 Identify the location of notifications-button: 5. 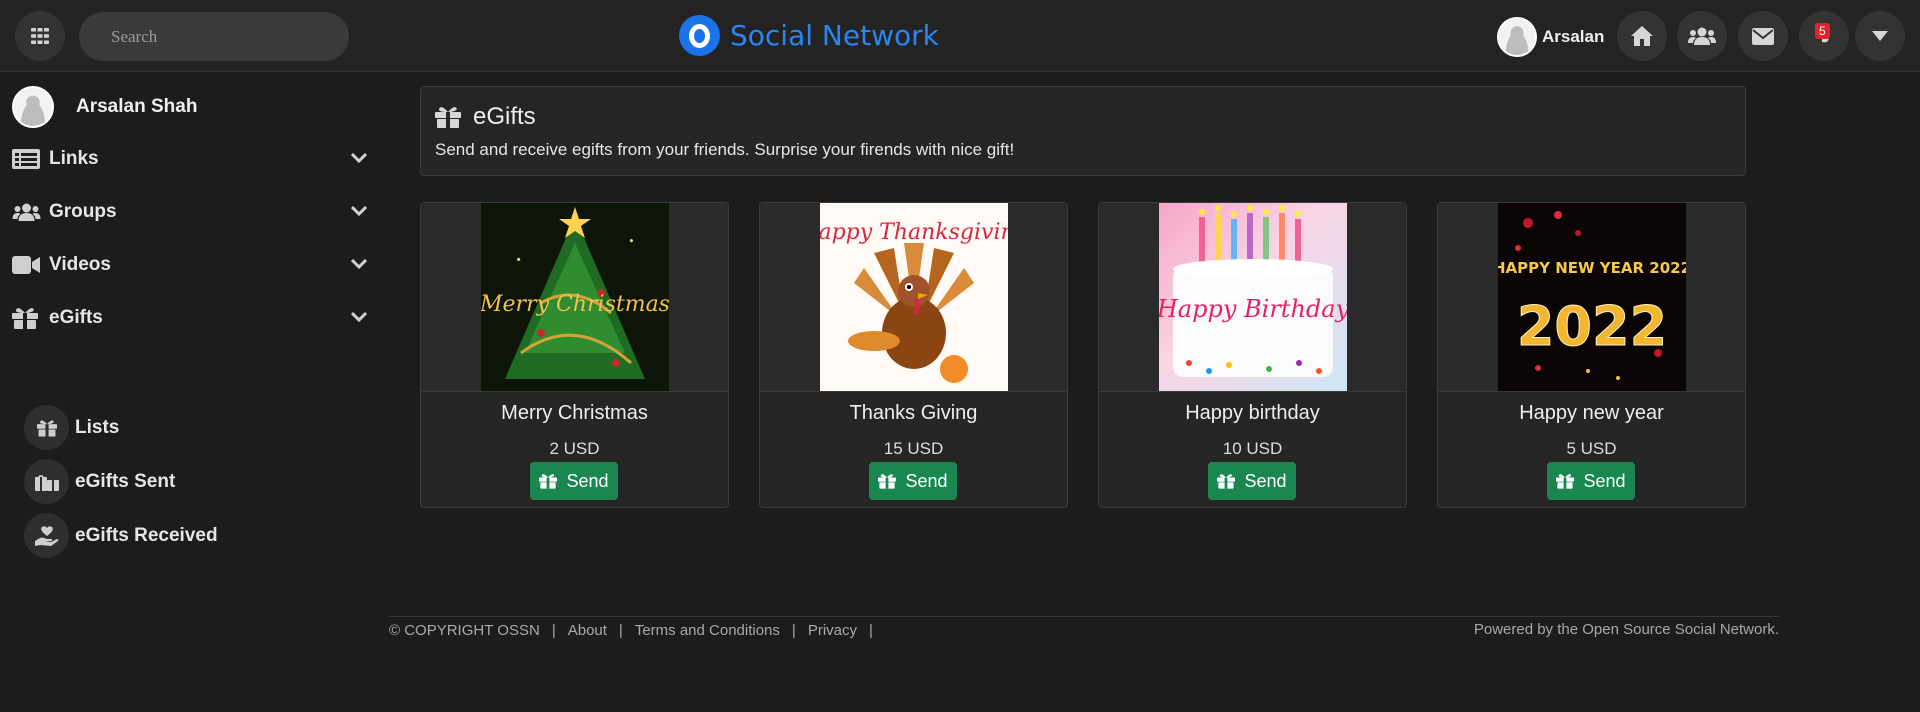
(1824, 36).